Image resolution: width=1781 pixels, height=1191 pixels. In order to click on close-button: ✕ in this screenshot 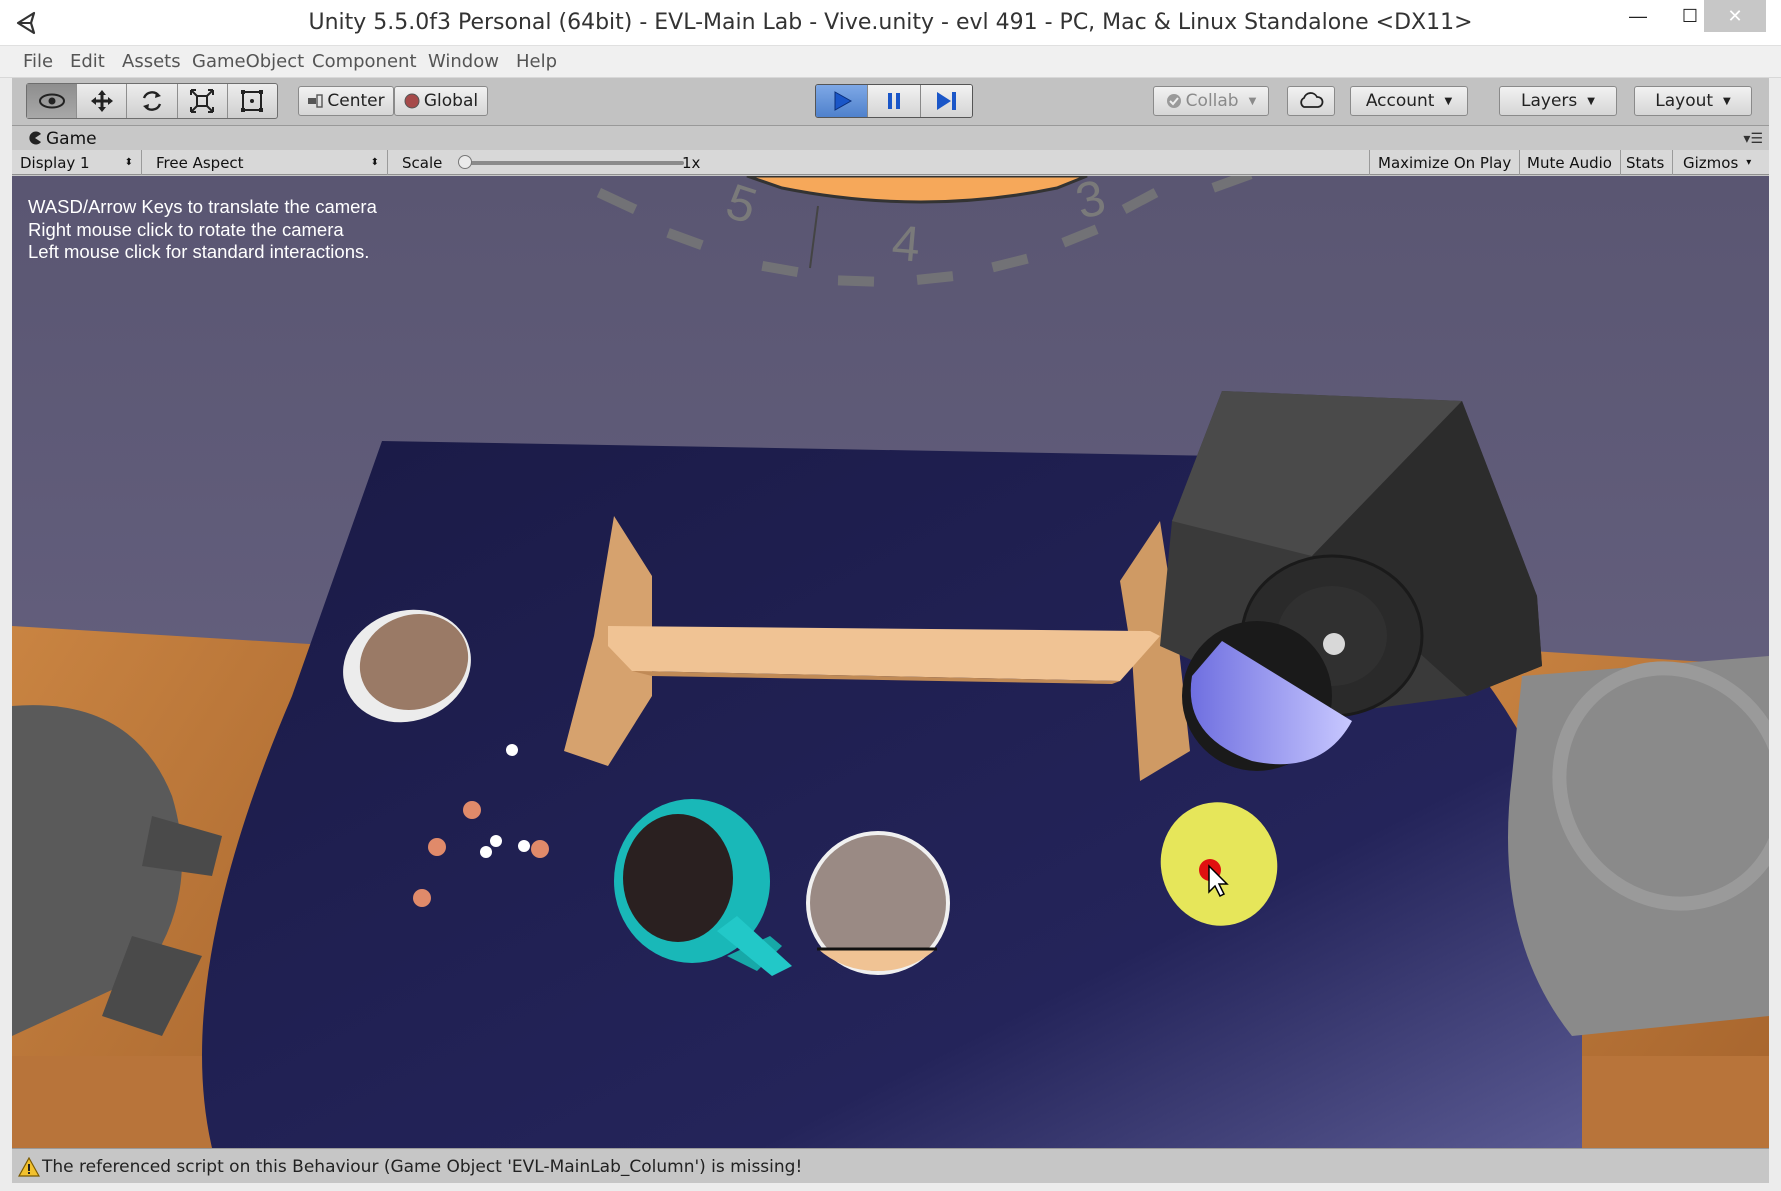, I will do `click(1735, 16)`.